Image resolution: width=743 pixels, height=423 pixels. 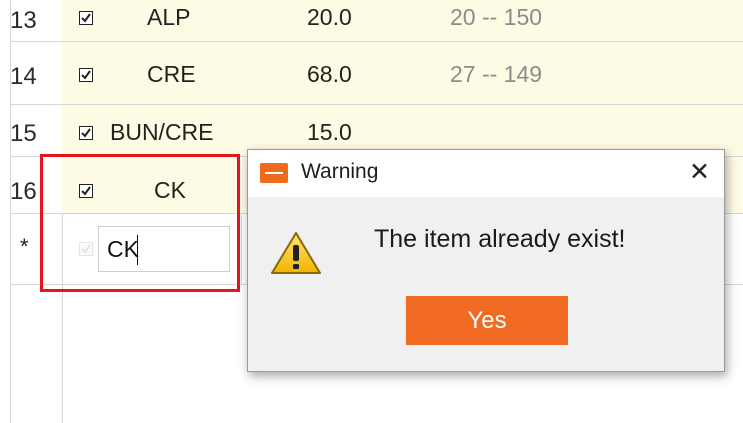 What do you see at coordinates (171, 74) in the screenshot?
I see `item-name: CRE` at bounding box center [171, 74].